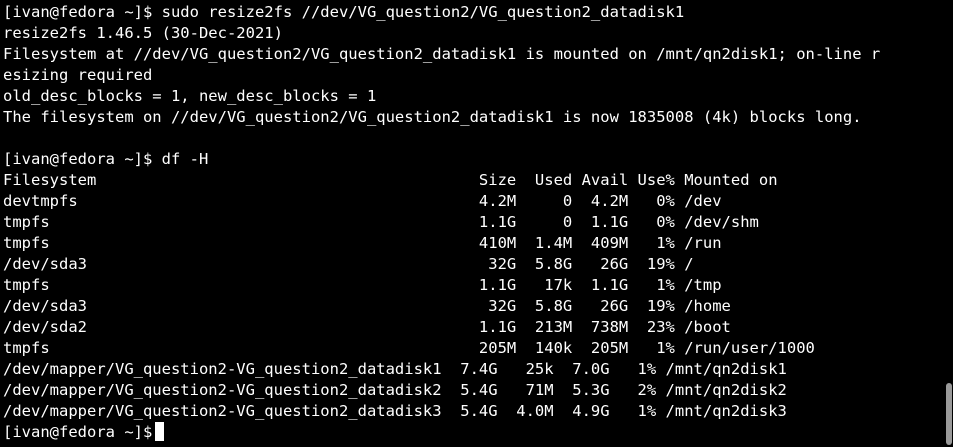 This screenshot has width=953, height=447. What do you see at coordinates (381, 222) in the screenshot?
I see `df-row: tmpfs 1.1G 0 1.1G 0% /dev/shm` at bounding box center [381, 222].